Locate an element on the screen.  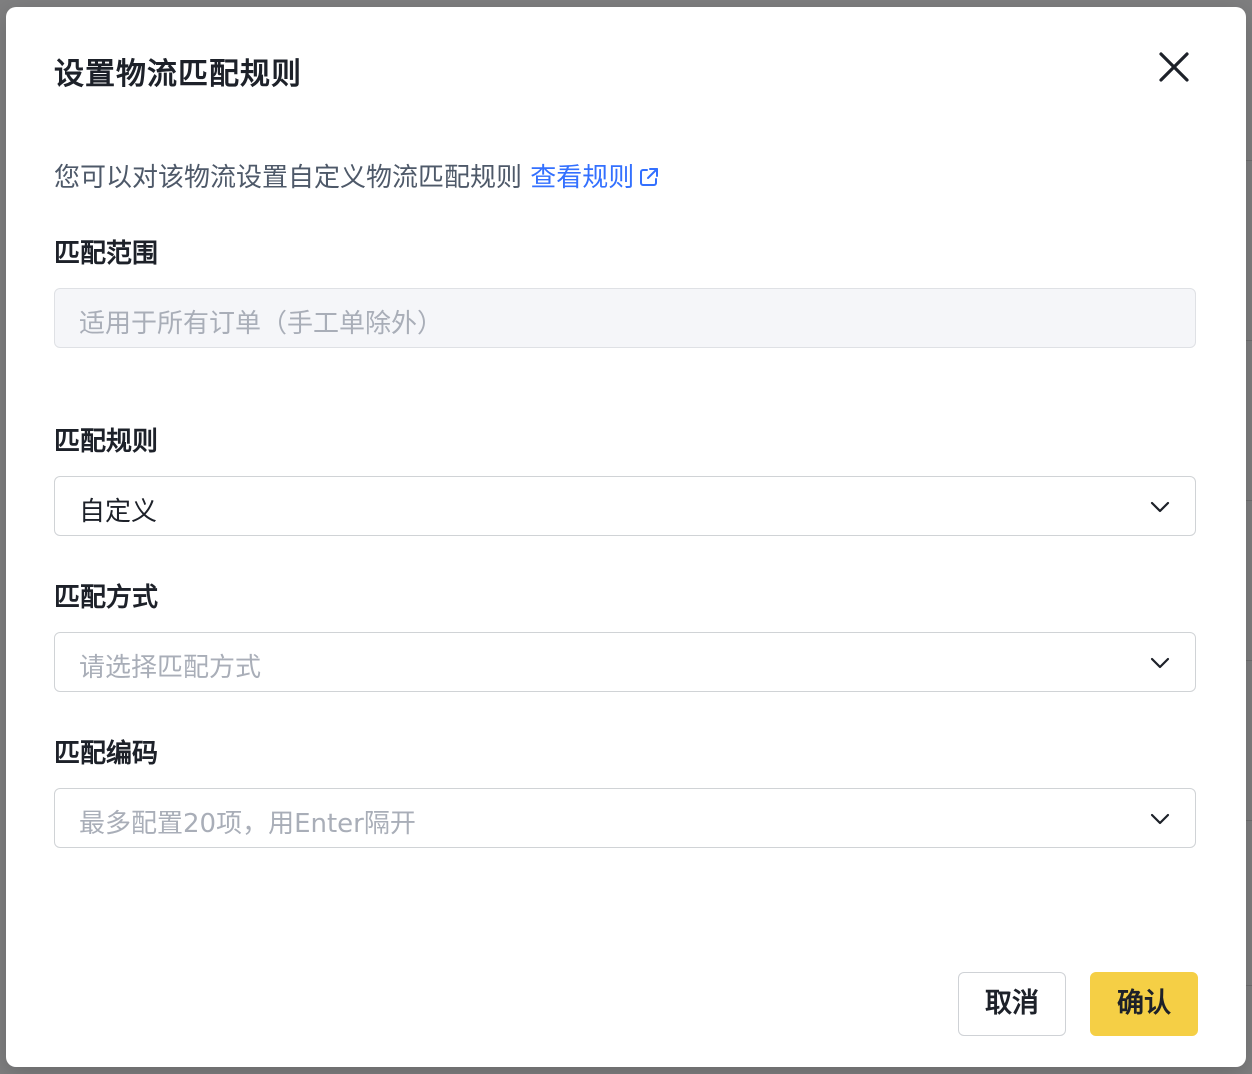
method-select: 请选择匹配方式 is located at coordinates (625, 662).